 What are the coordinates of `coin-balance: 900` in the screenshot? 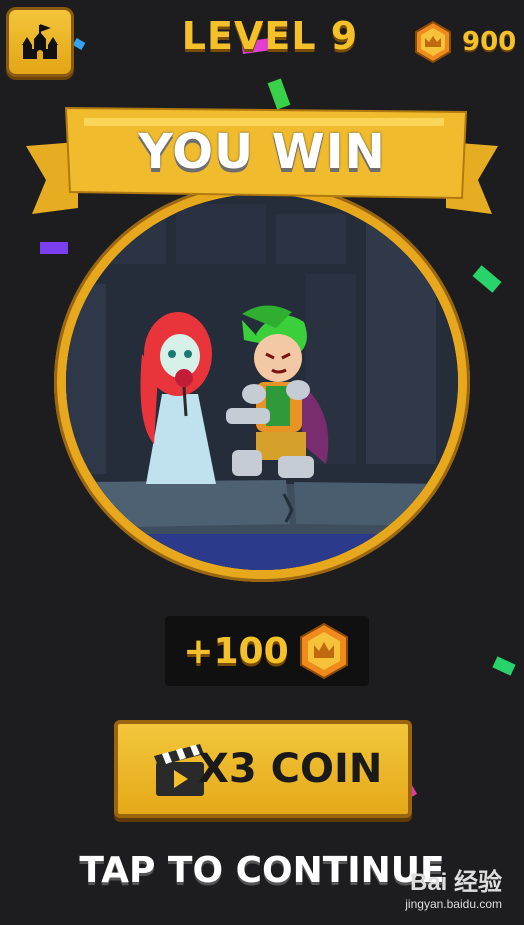 It's located at (466, 42).